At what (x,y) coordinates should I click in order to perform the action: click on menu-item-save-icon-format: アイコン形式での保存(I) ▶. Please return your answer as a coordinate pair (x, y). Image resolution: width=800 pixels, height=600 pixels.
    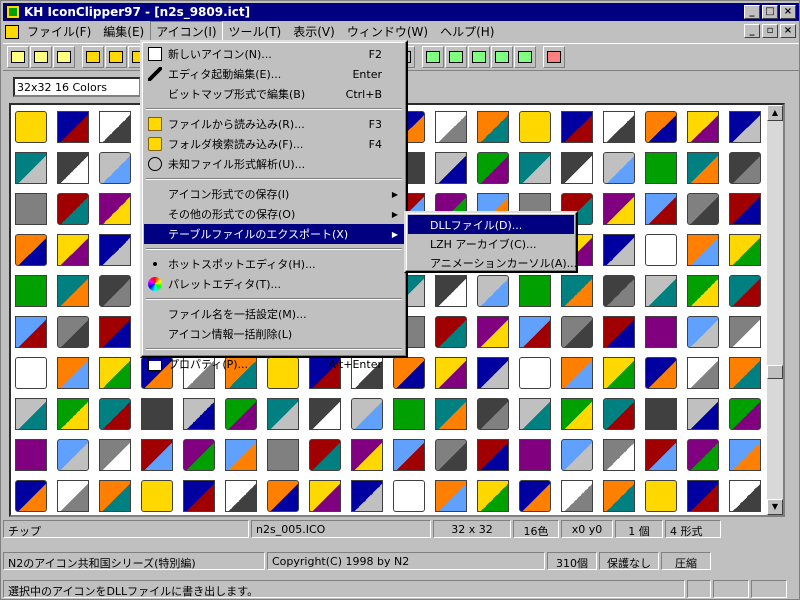
    Looking at the image, I should click on (274, 194).